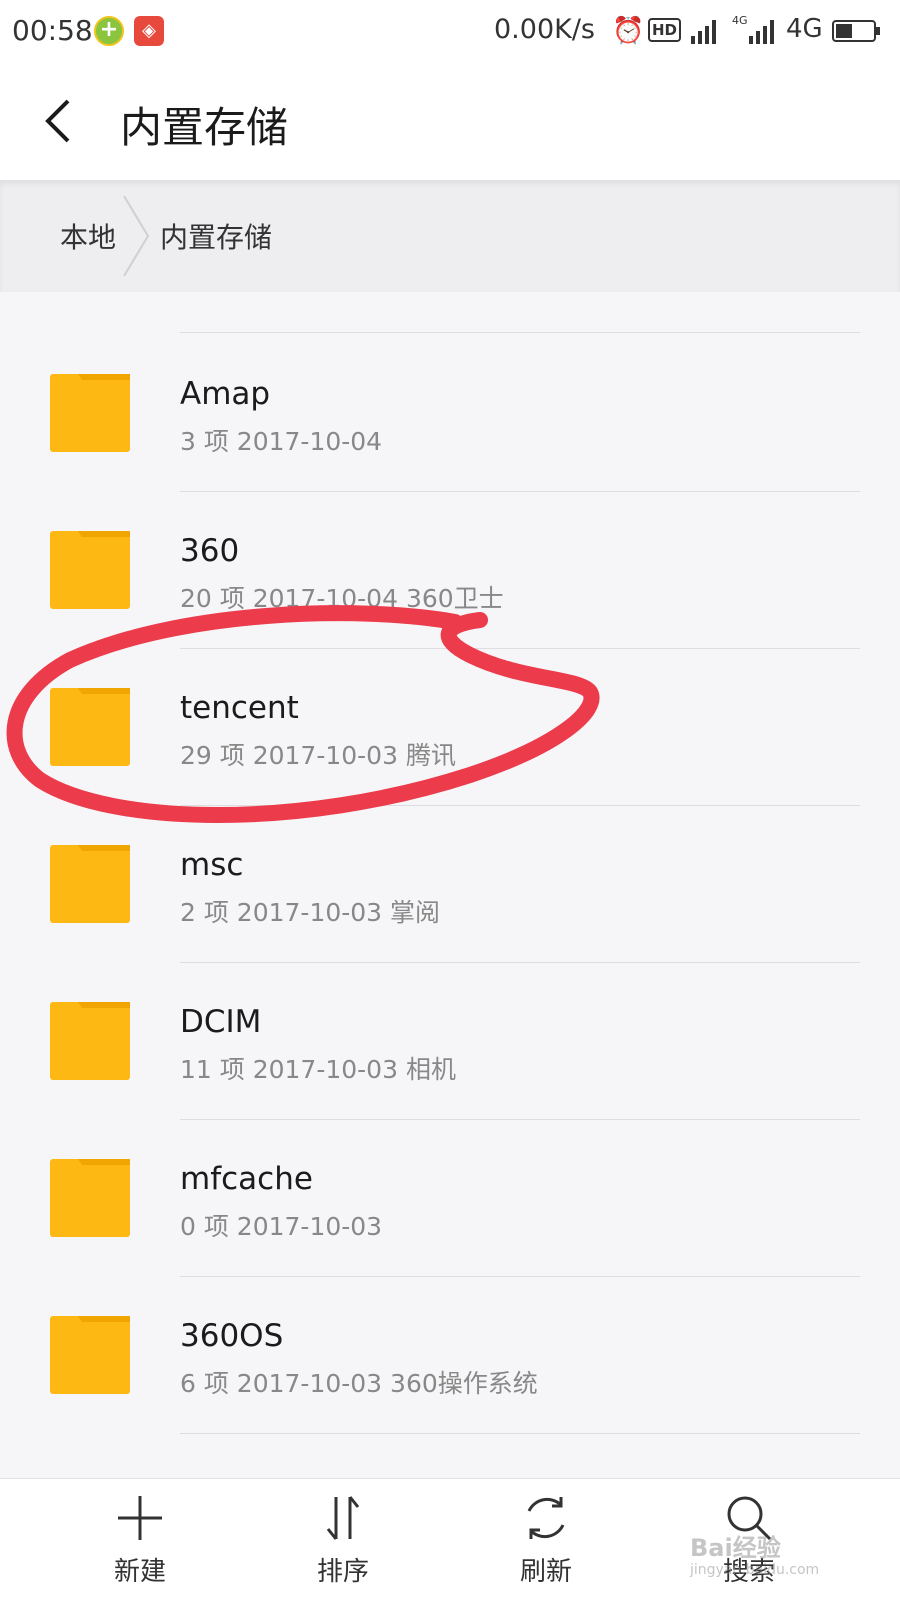 This screenshot has height=1601, width=900. I want to click on folder-name: mfcache, so click(246, 1179).